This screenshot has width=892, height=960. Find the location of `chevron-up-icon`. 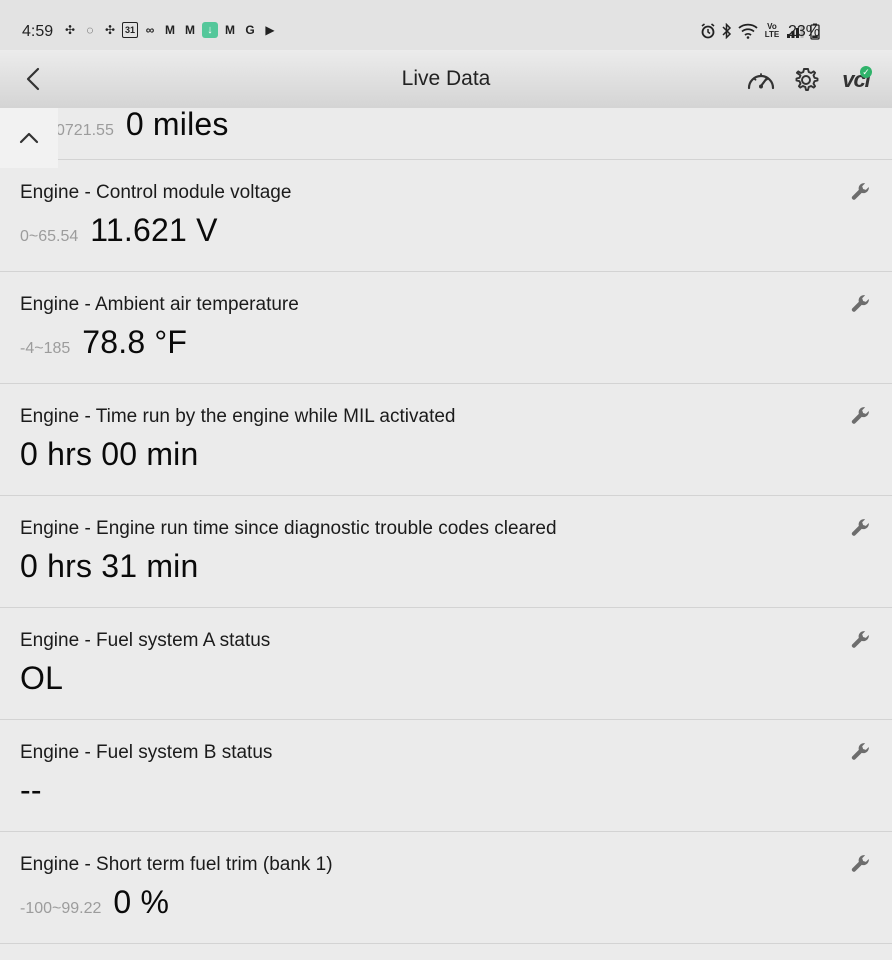

chevron-up-icon is located at coordinates (29, 138).